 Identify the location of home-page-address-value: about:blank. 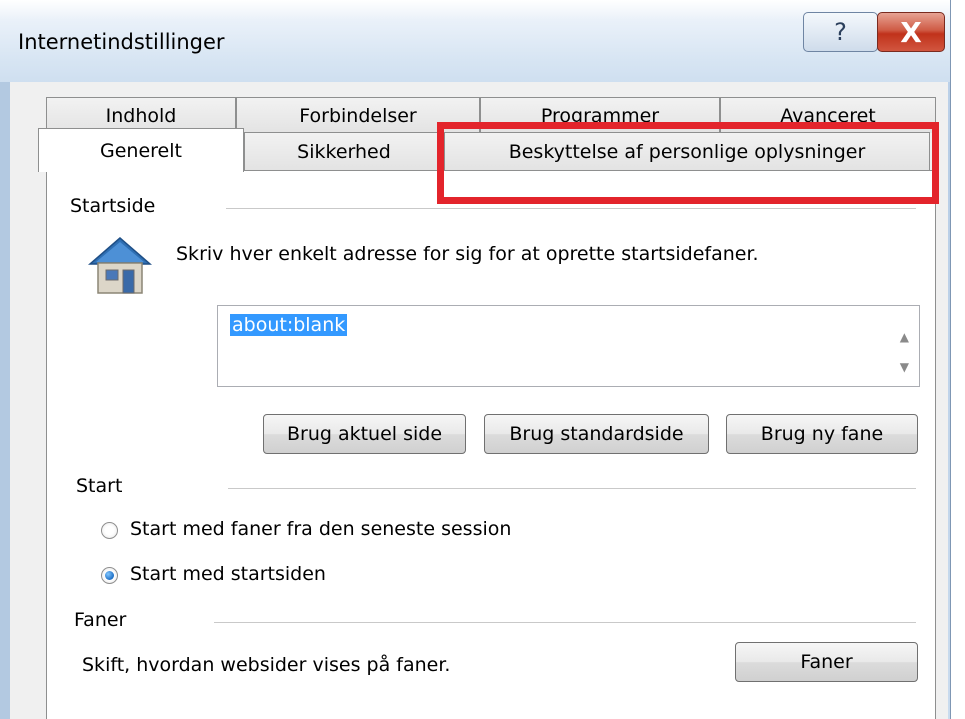
(289, 325).